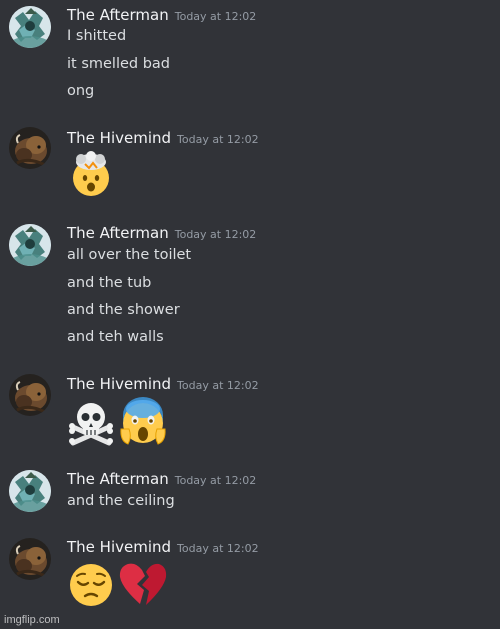 The height and width of the screenshot is (629, 500). Describe the element at coordinates (91, 585) in the screenshot. I see `pensive-face-emoji` at that location.